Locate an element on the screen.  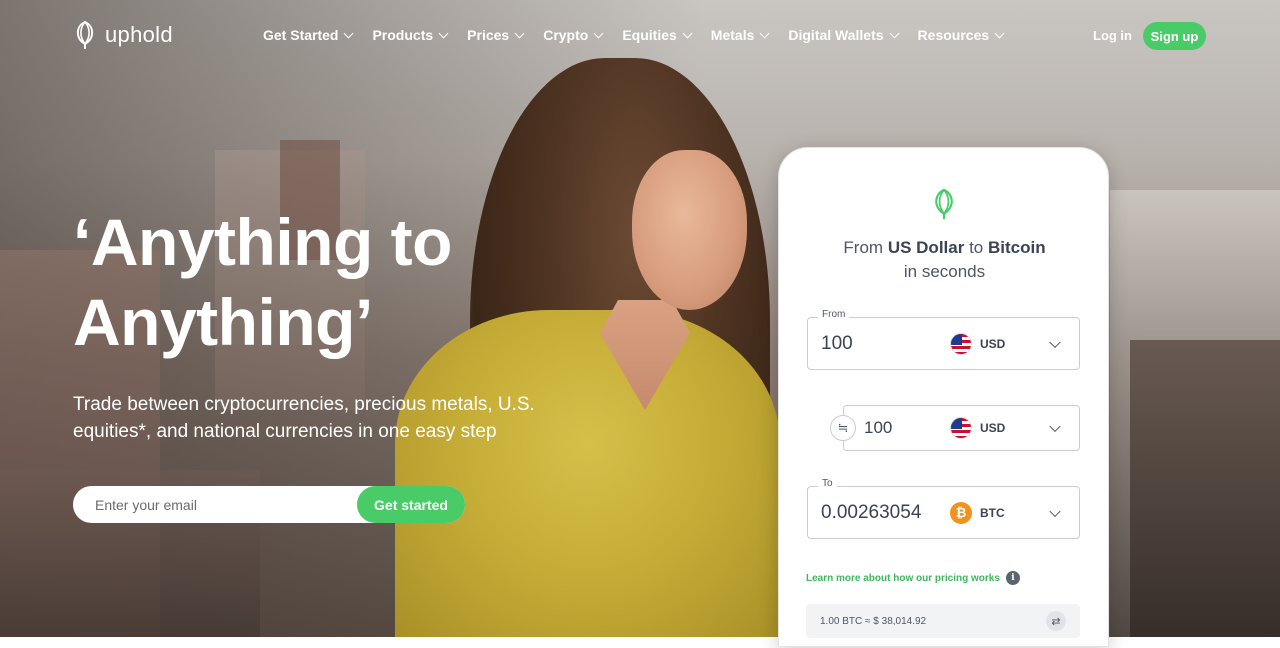
nav-item-label: Metals is located at coordinates (732, 35).